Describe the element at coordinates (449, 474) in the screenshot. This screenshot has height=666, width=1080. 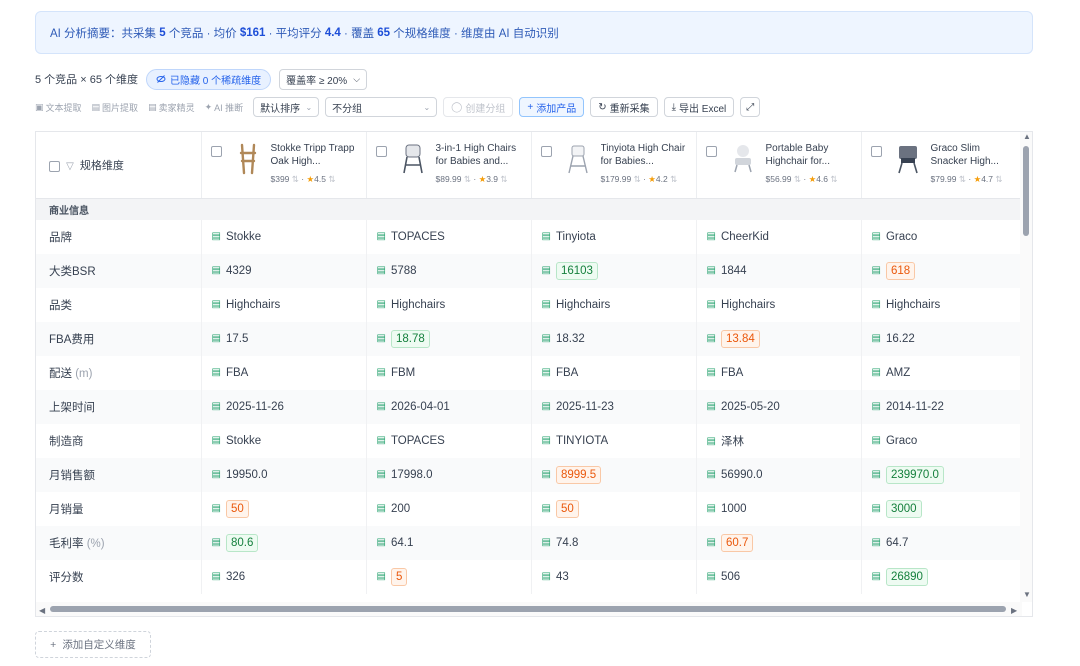
I see `value-cell: ▤ 17998.0` at that location.